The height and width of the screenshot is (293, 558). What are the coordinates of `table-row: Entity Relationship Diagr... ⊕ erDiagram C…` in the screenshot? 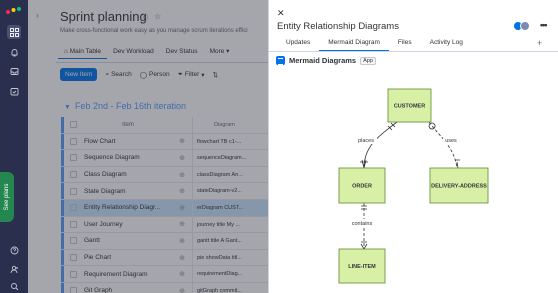 It's located at (164, 208).